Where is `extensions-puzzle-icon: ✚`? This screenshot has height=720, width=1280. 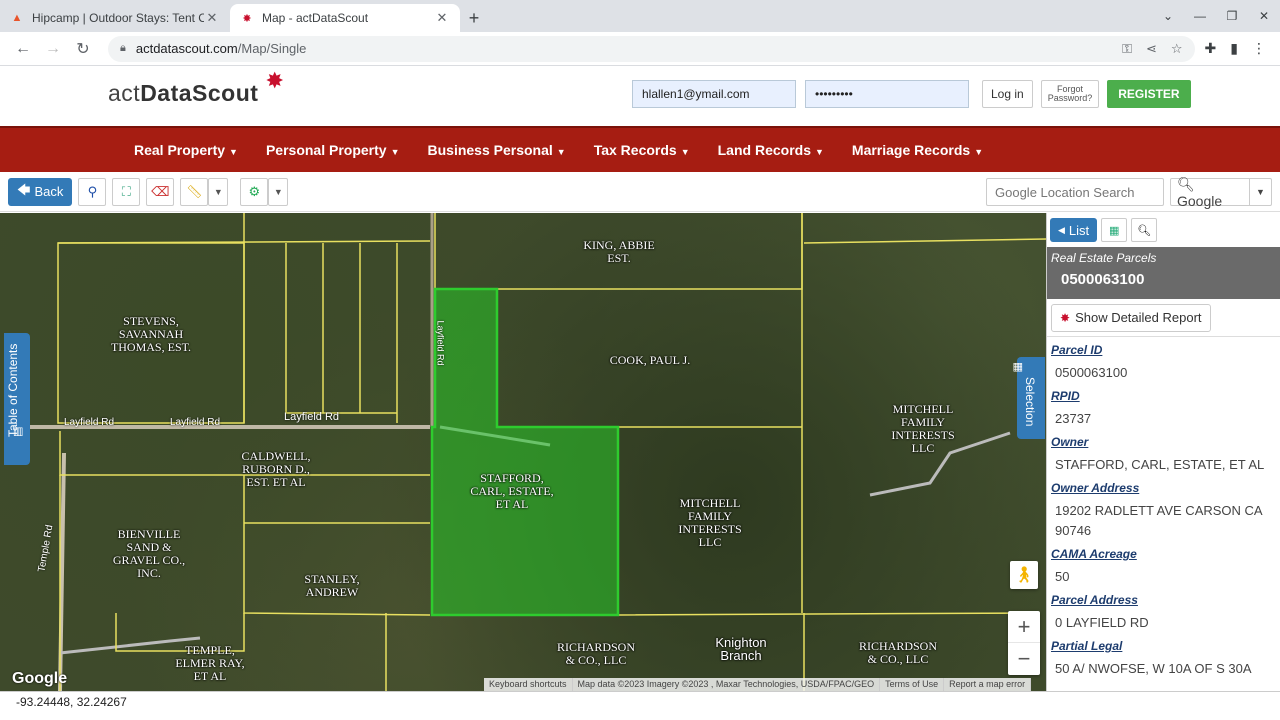 extensions-puzzle-icon: ✚ is located at coordinates (1211, 48).